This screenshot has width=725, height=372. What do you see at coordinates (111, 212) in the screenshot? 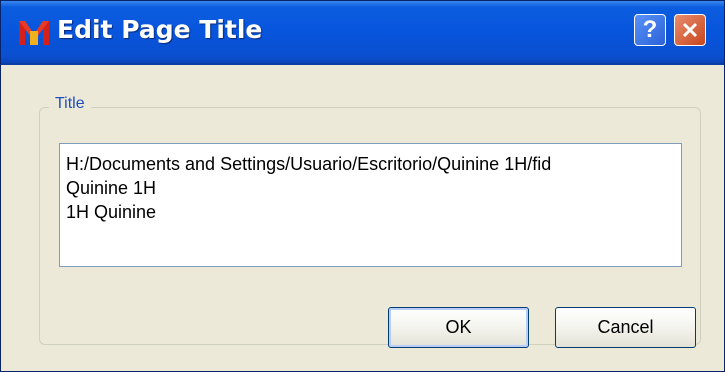
I see `title-line: 1H Quinine` at bounding box center [111, 212].